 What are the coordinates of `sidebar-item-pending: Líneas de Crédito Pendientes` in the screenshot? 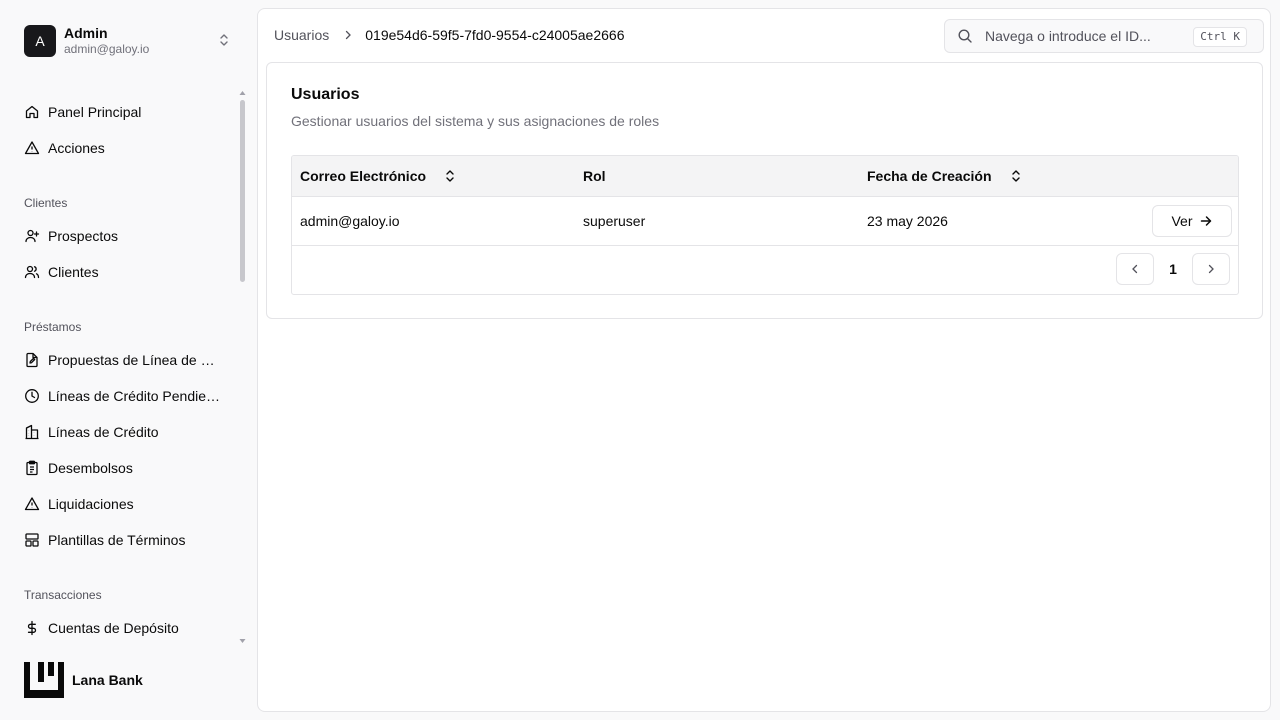 It's located at (124, 396).